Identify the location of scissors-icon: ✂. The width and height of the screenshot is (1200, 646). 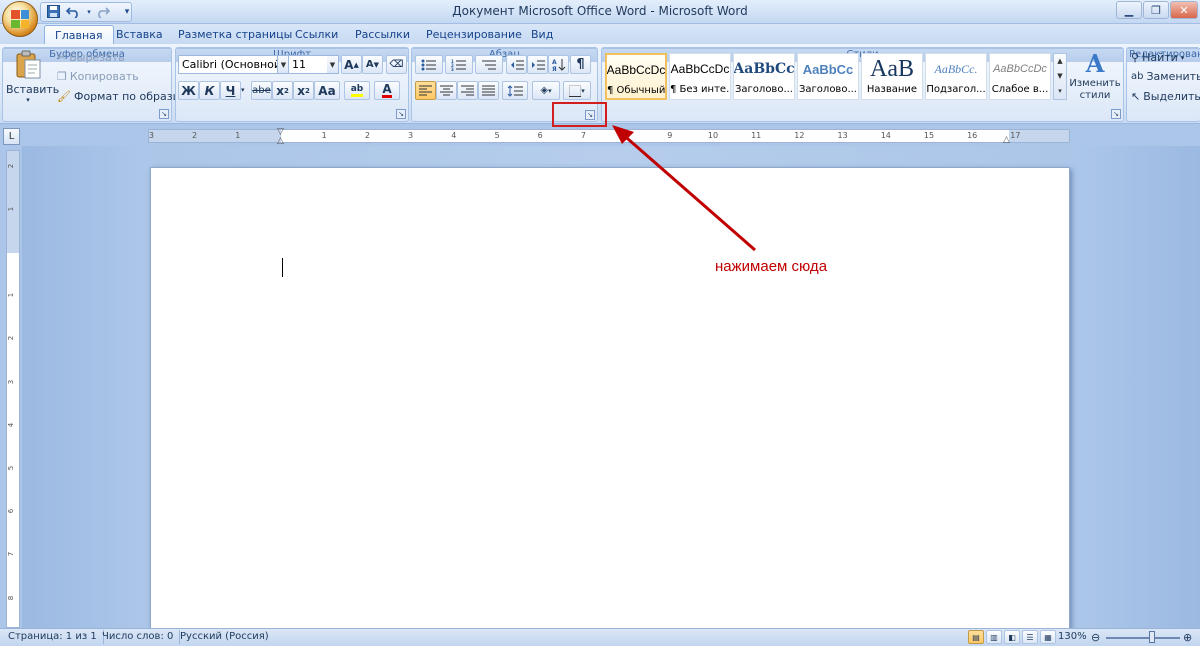
(62, 57).